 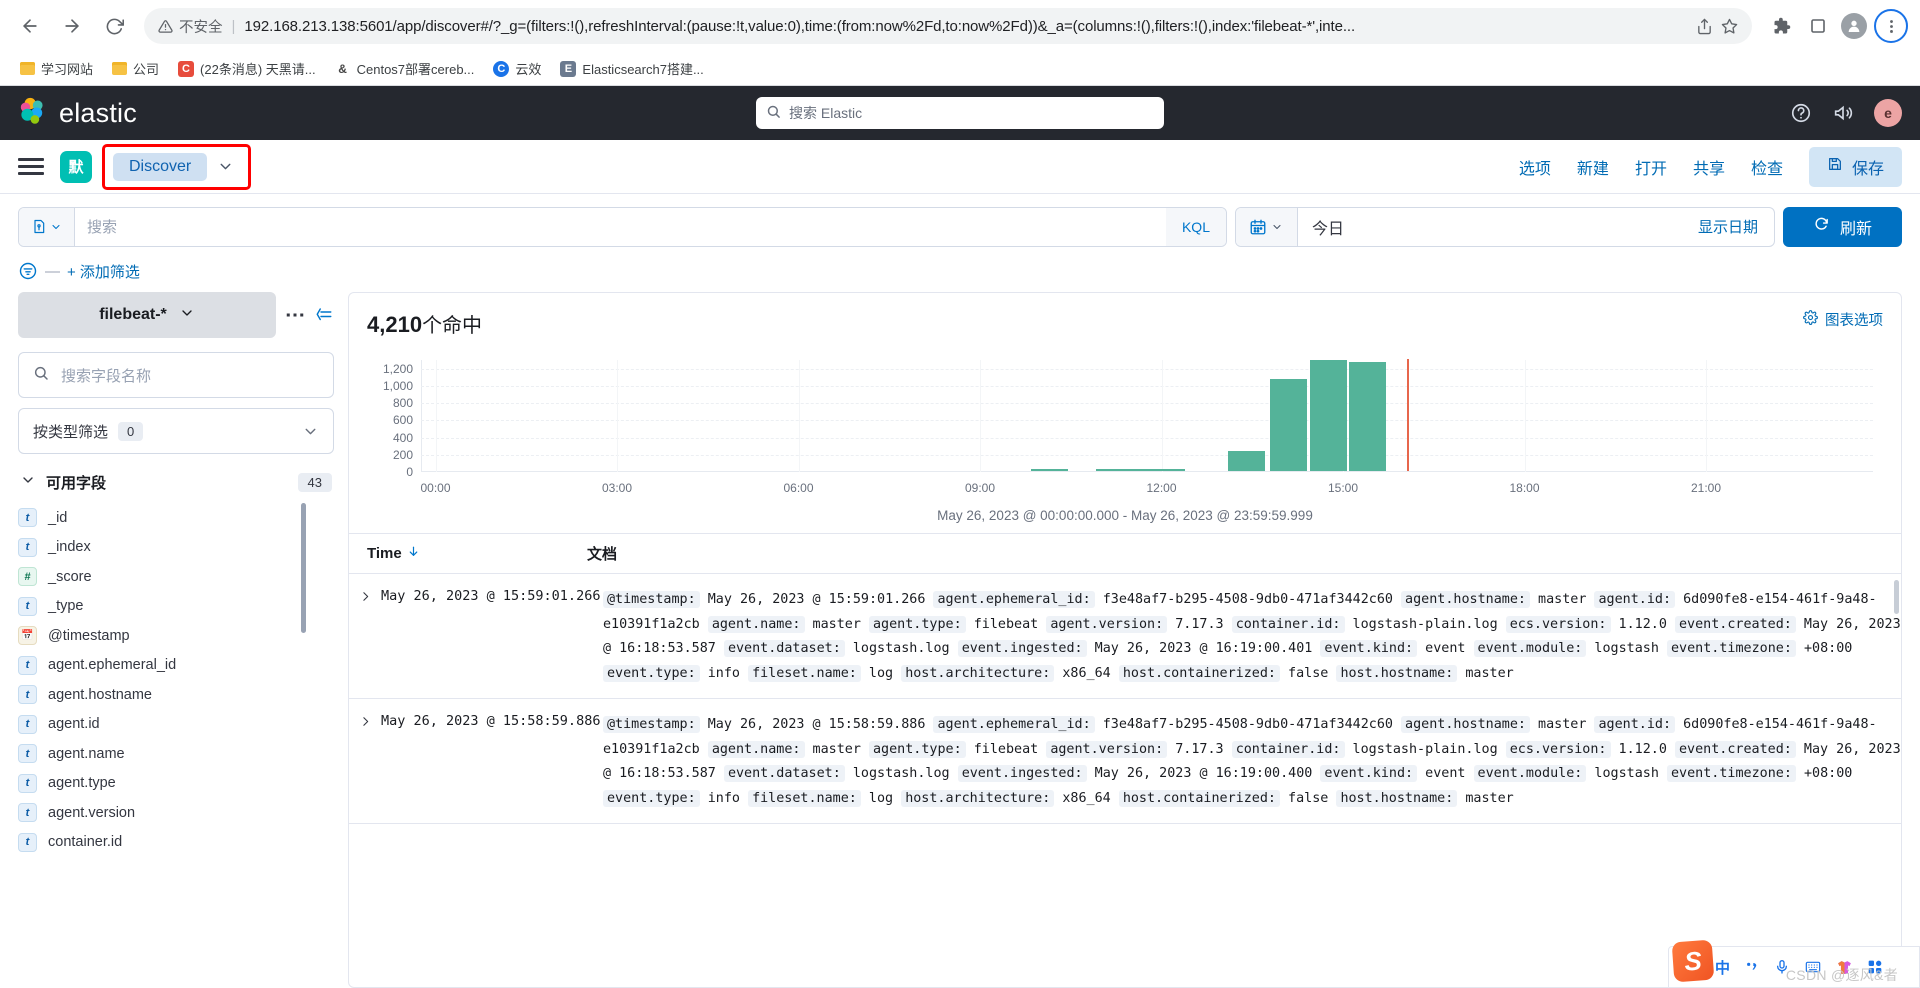 I want to click on bookmark-label: 公司, so click(x=146, y=69).